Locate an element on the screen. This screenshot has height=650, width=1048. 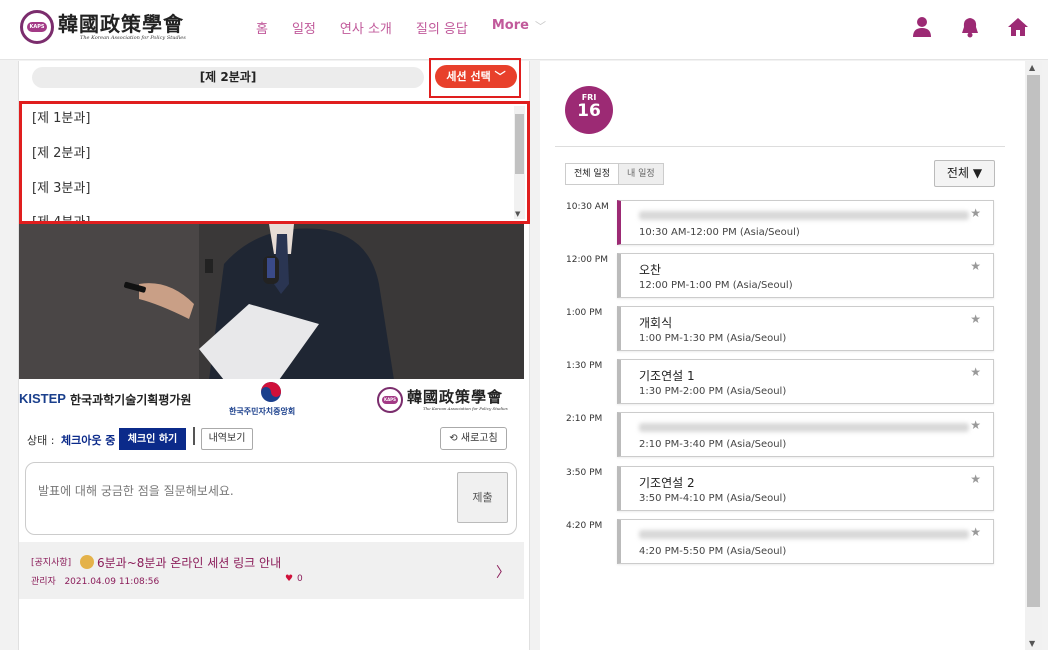
history-button: 내역보기 is located at coordinates (227, 439).